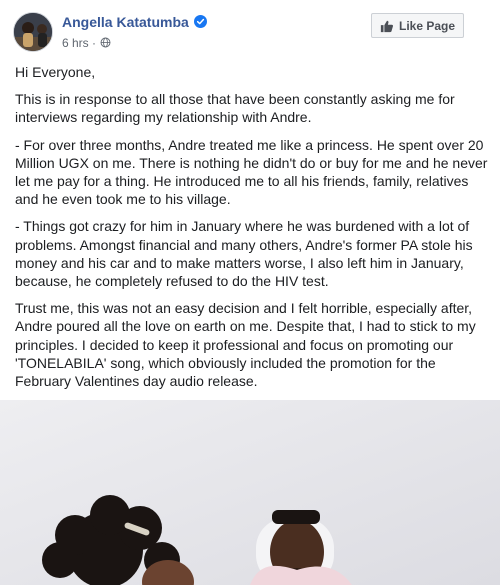 The height and width of the screenshot is (585, 500). What do you see at coordinates (427, 25) in the screenshot?
I see `like-page-label: Like Page` at bounding box center [427, 25].